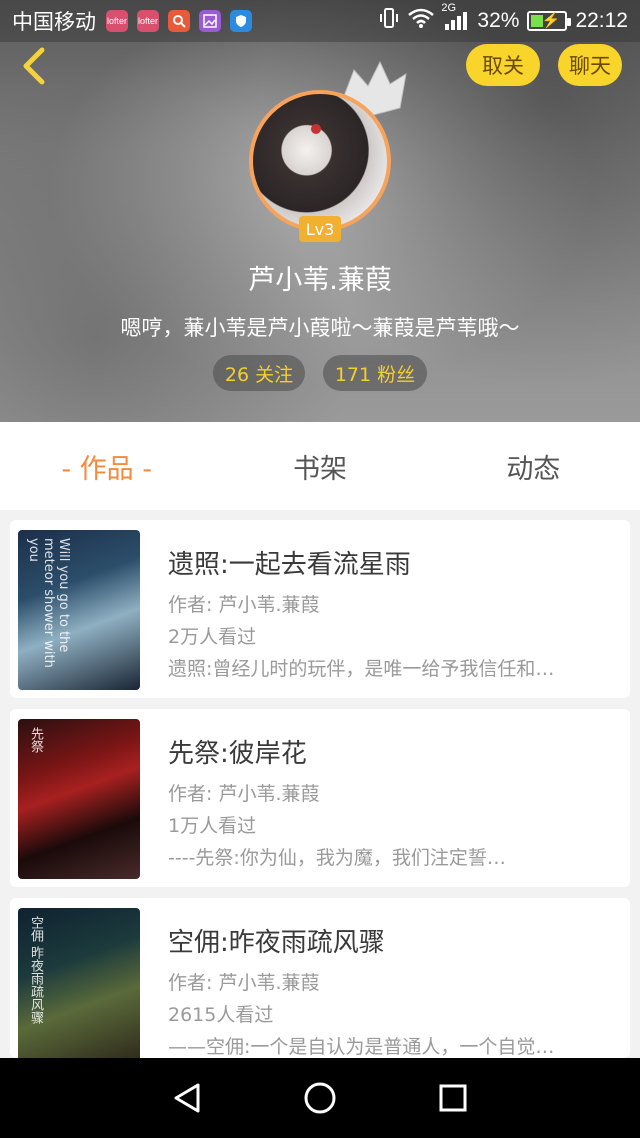  I want to click on work-cover: 空佣 昨夜雨疏风骤, so click(79, 988).